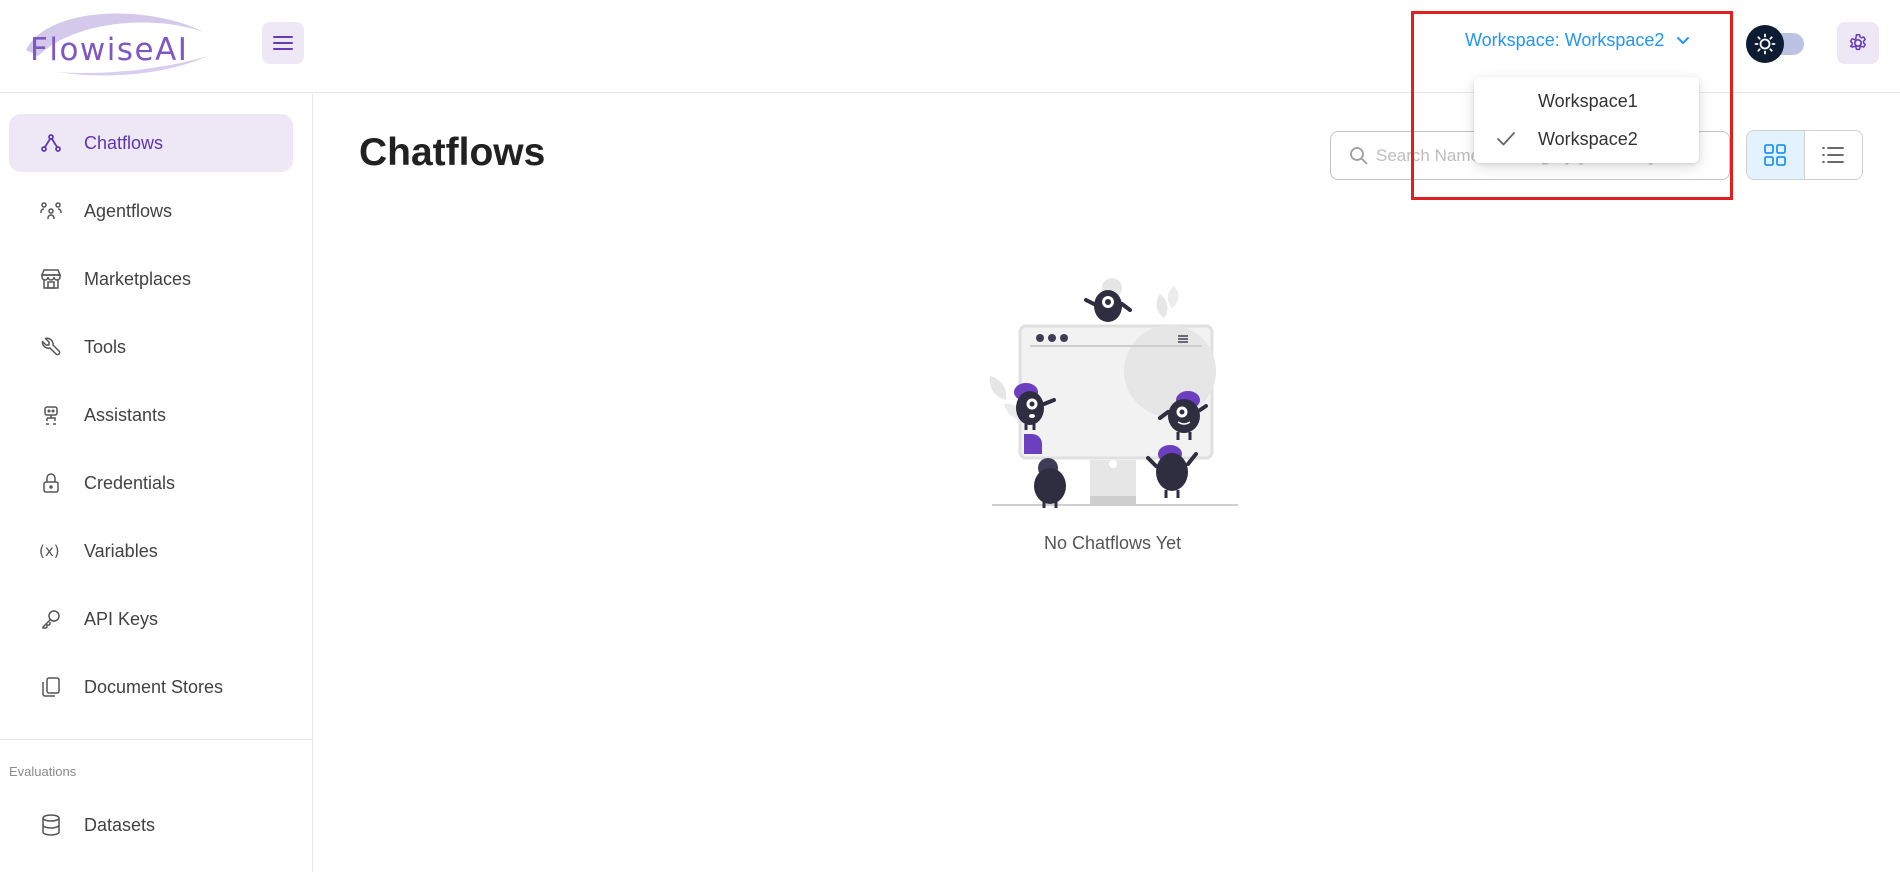 This screenshot has width=1900, height=872. What do you see at coordinates (1113, 393) in the screenshot?
I see `empty-state-illustration` at bounding box center [1113, 393].